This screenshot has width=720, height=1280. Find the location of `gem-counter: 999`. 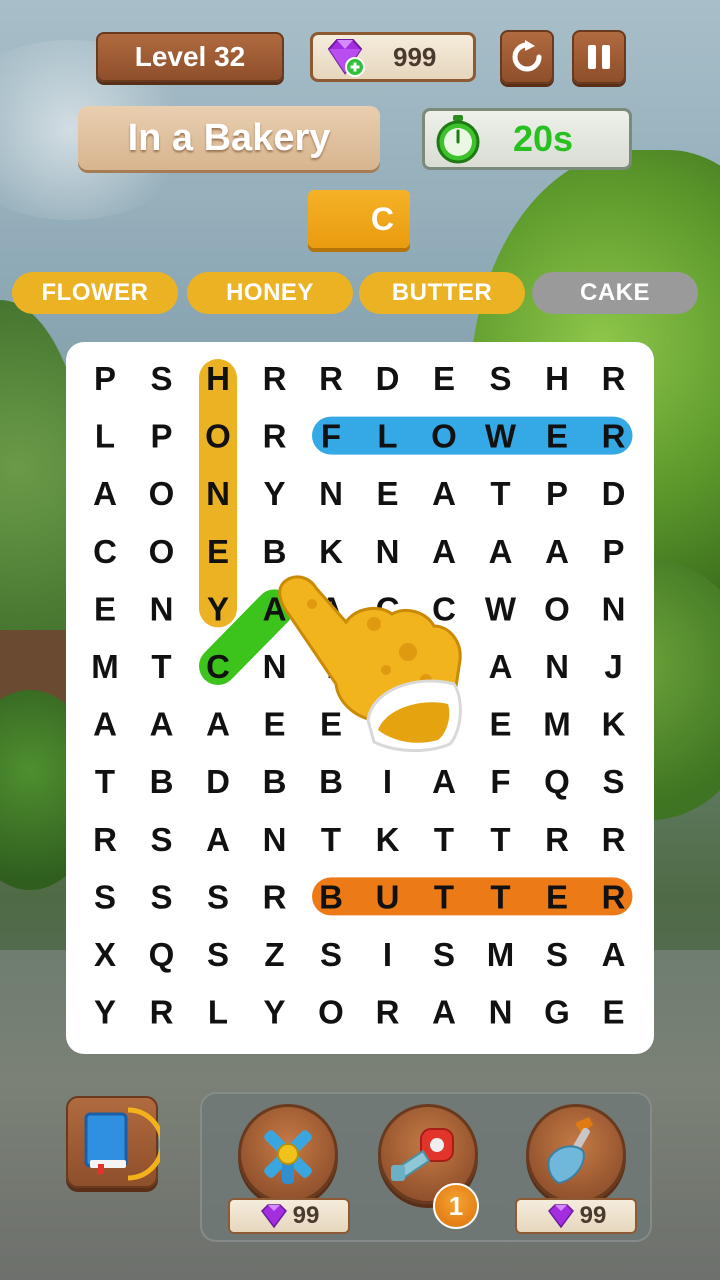

gem-counter: 999 is located at coordinates (393, 57).